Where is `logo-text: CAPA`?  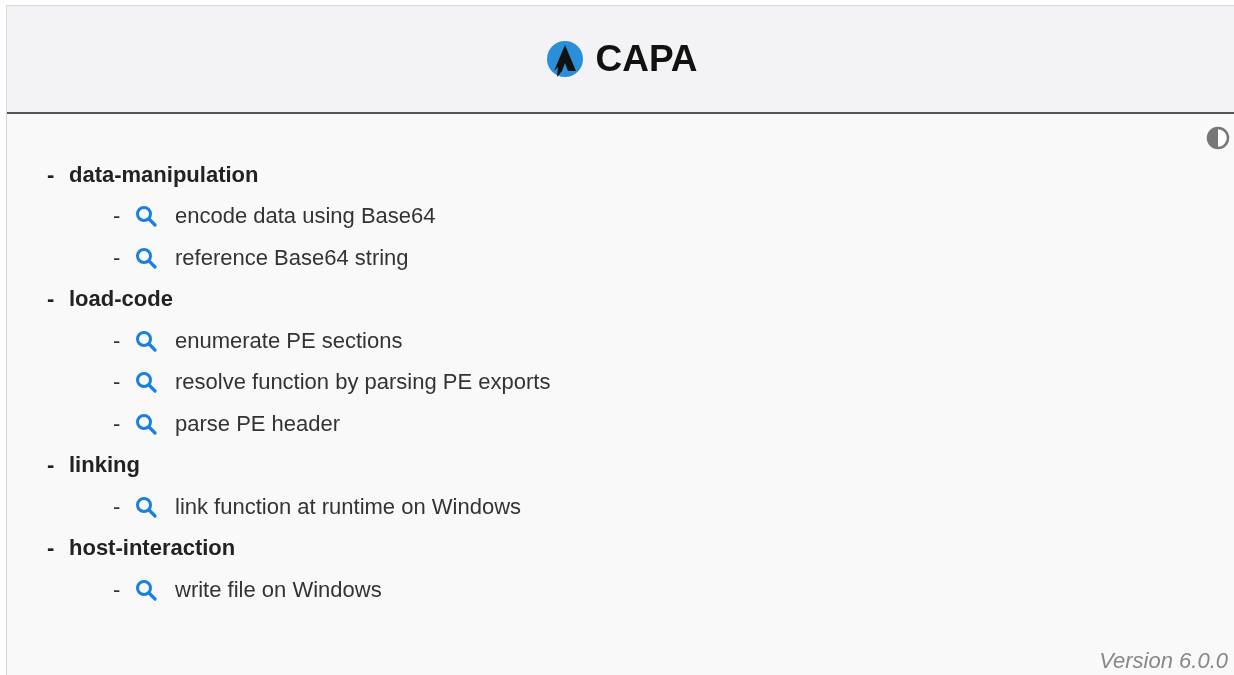
logo-text: CAPA is located at coordinates (646, 59).